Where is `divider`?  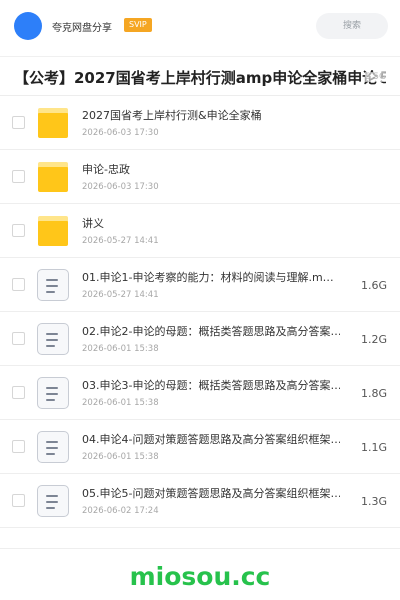 divider is located at coordinates (200, 548).